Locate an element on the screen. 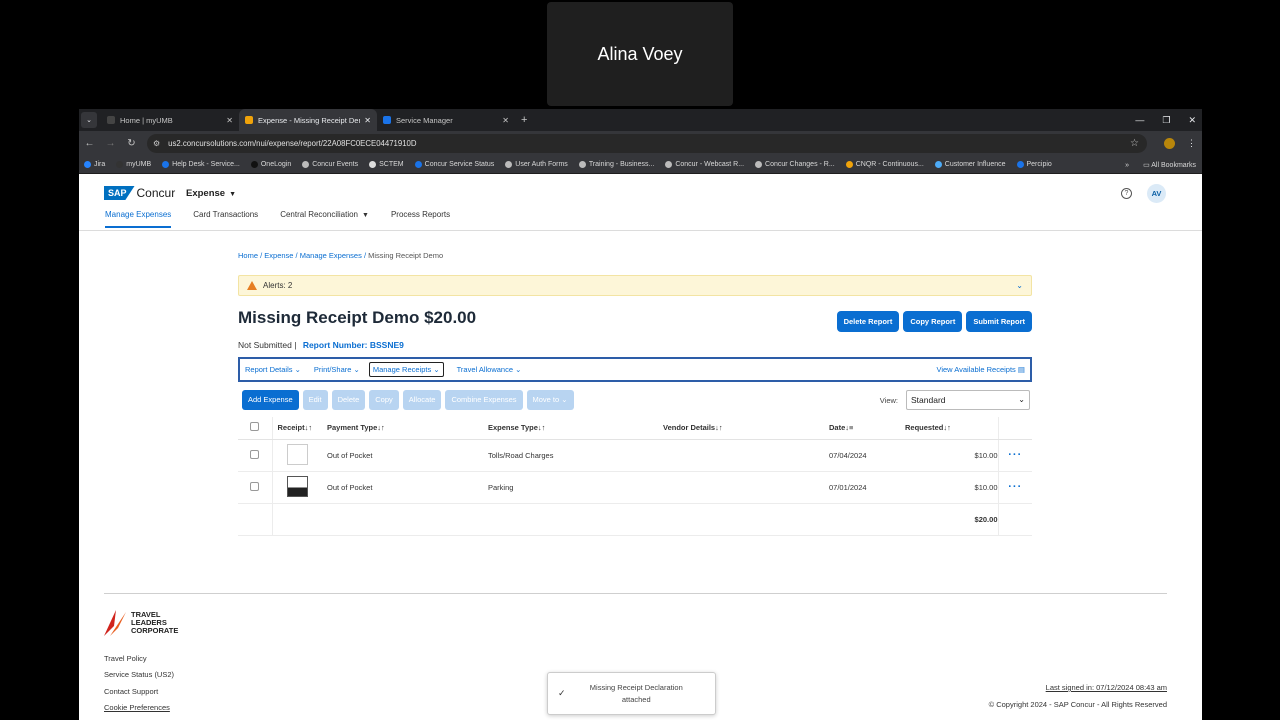 This screenshot has height=720, width=1280. product-switcher: Expense ▼ is located at coordinates (211, 193).